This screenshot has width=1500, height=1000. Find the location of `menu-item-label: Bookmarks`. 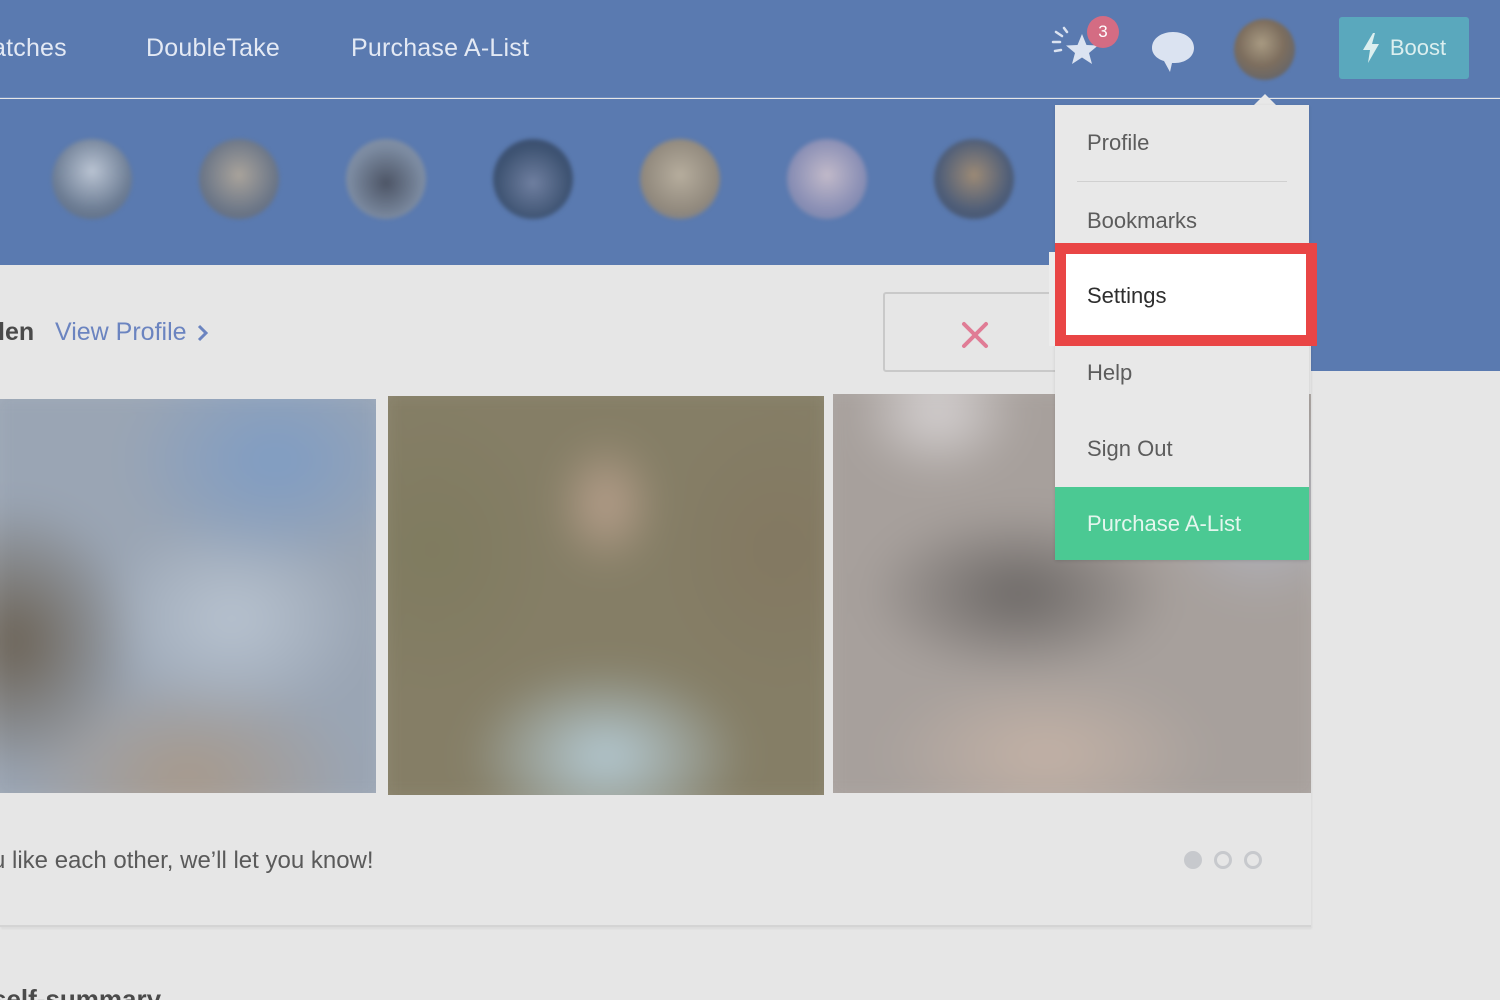

menu-item-label: Bookmarks is located at coordinates (1142, 220).